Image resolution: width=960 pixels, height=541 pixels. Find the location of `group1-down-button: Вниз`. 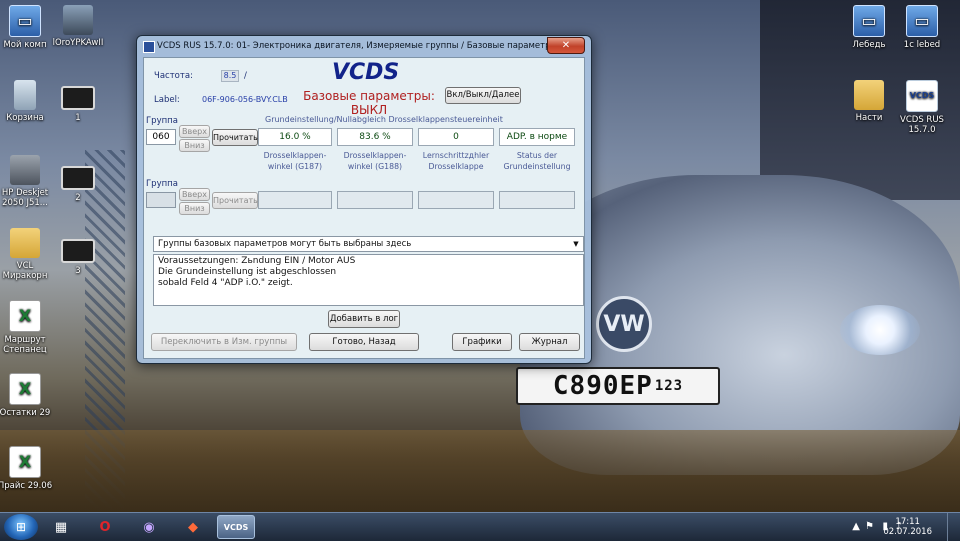

group1-down-button: Вниз is located at coordinates (194, 145).